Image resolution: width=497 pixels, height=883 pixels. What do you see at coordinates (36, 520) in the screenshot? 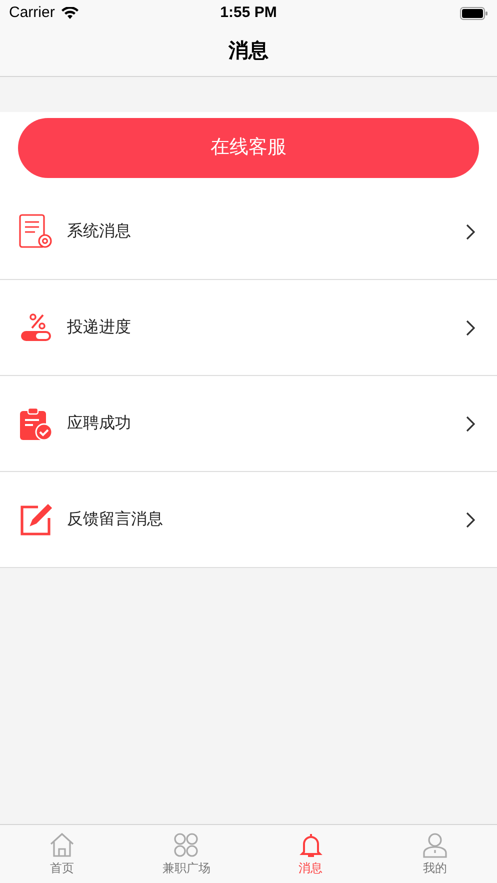
I see `edit-icon` at bounding box center [36, 520].